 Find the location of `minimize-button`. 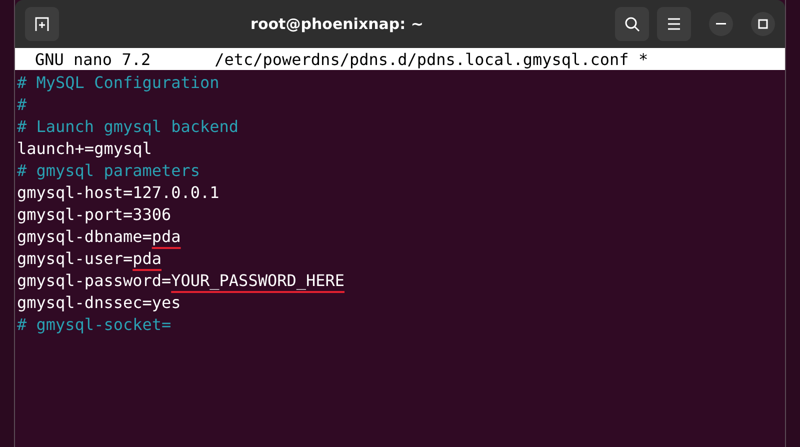

minimize-button is located at coordinates (721, 24).